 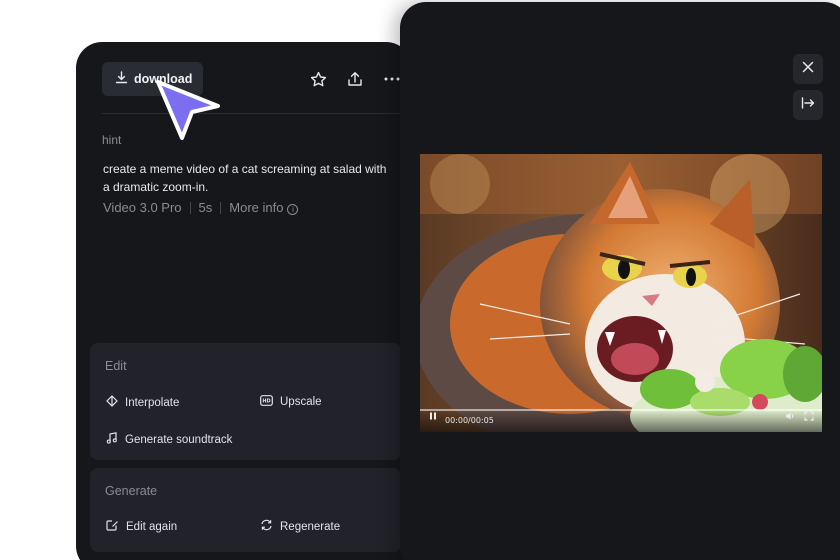 What do you see at coordinates (433, 416) in the screenshot?
I see `pause-icon` at bounding box center [433, 416].